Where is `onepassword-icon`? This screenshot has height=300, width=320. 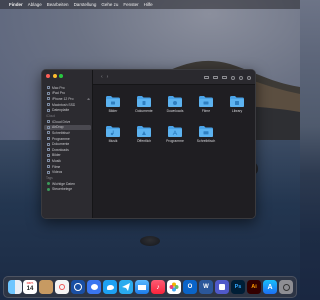
onepassword-icon is located at coordinates (78, 287).